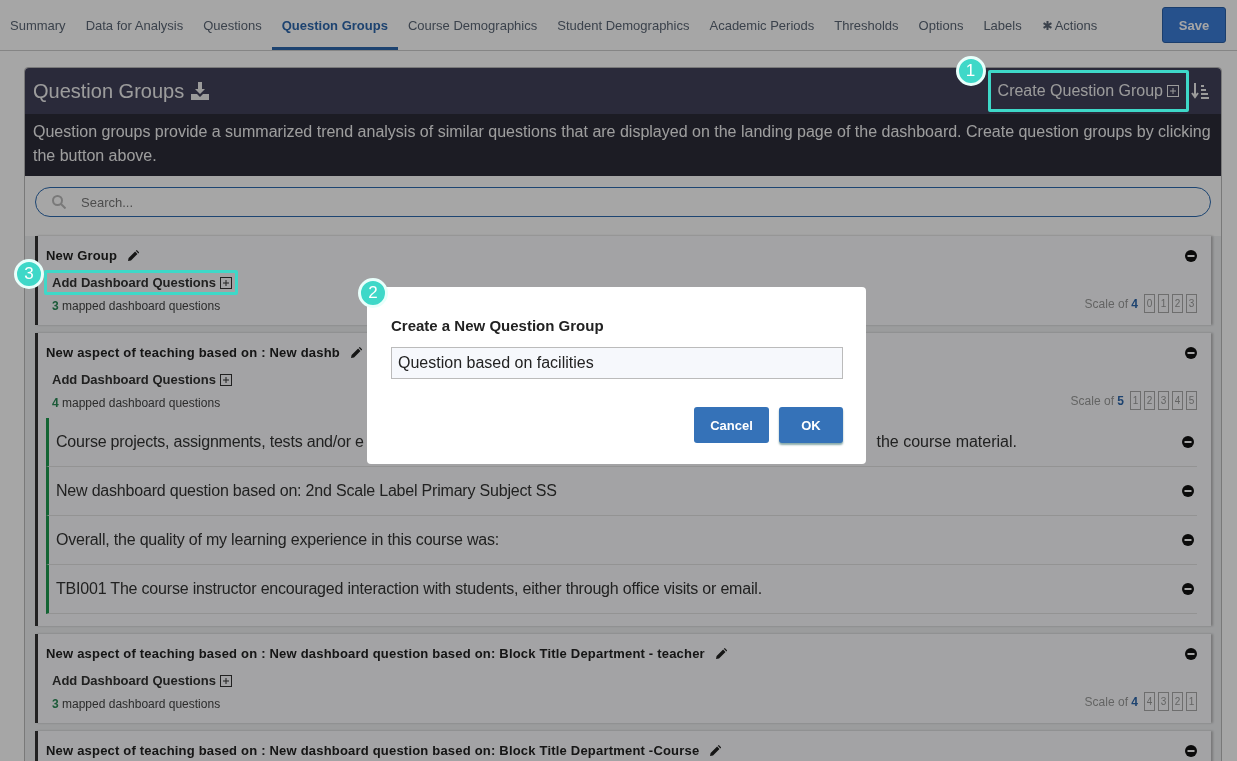  I want to click on tab: Data for Analysis, so click(134, 26).